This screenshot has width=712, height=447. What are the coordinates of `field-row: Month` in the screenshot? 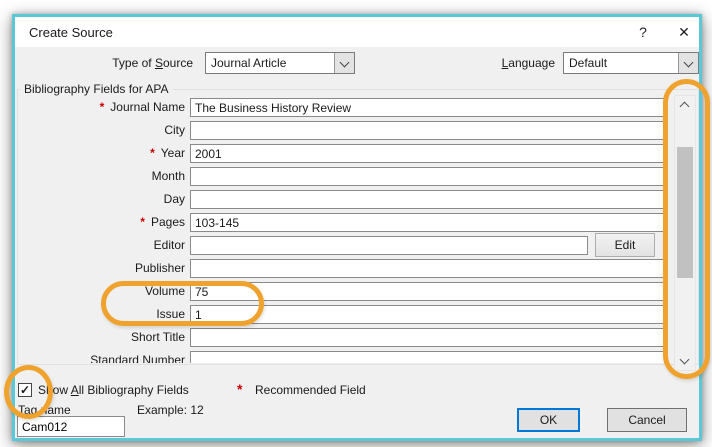 It's located at (358, 176).